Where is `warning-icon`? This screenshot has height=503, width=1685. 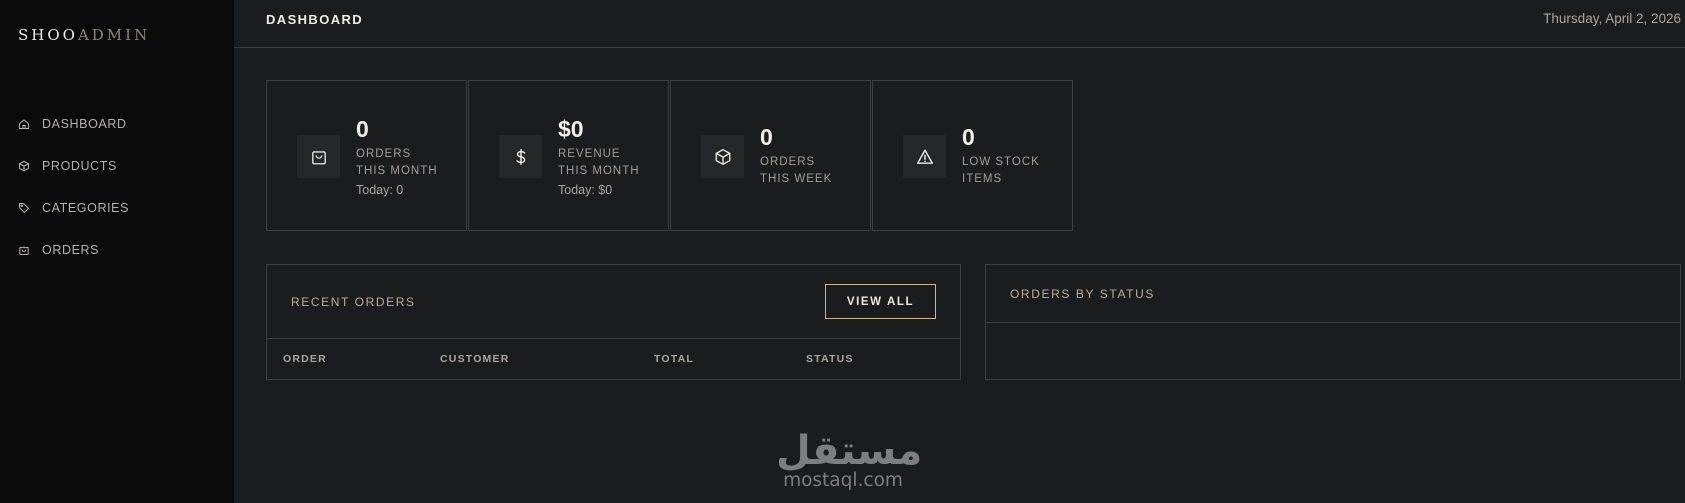 warning-icon is located at coordinates (924, 156).